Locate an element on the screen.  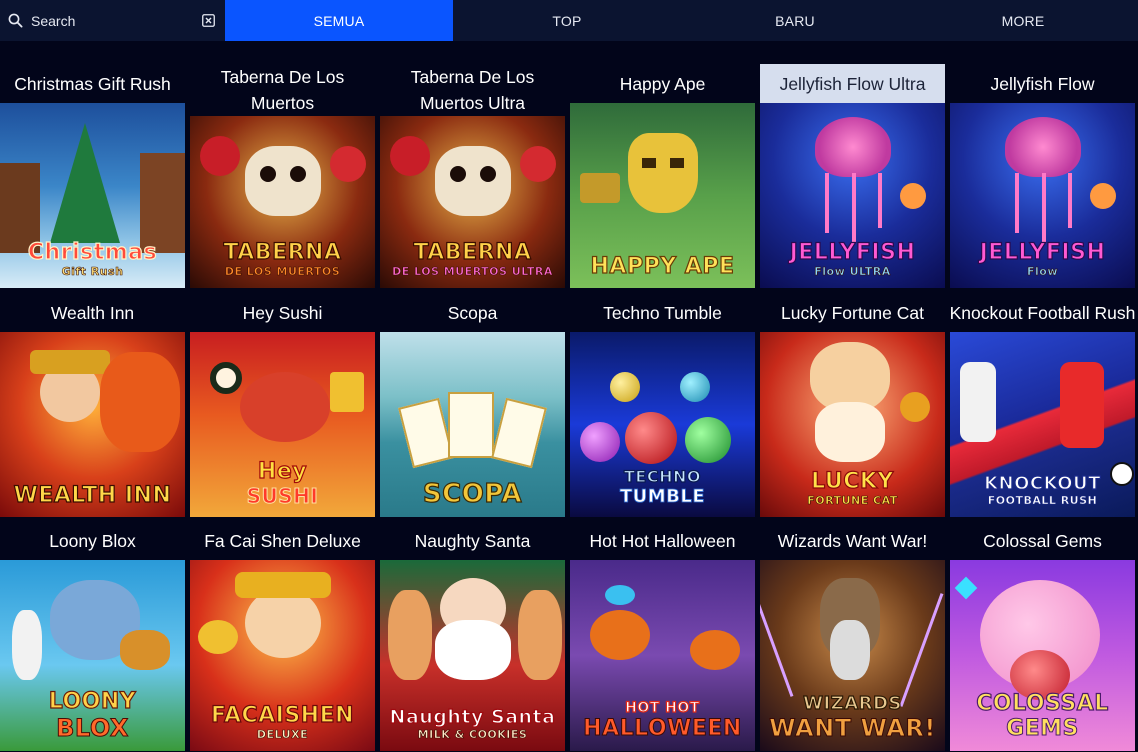
game-card-fa-cai-shen-deluxe: Fa Cai Shen Deluxe FACAISHEN DELUXE is located at coordinates (282, 636).